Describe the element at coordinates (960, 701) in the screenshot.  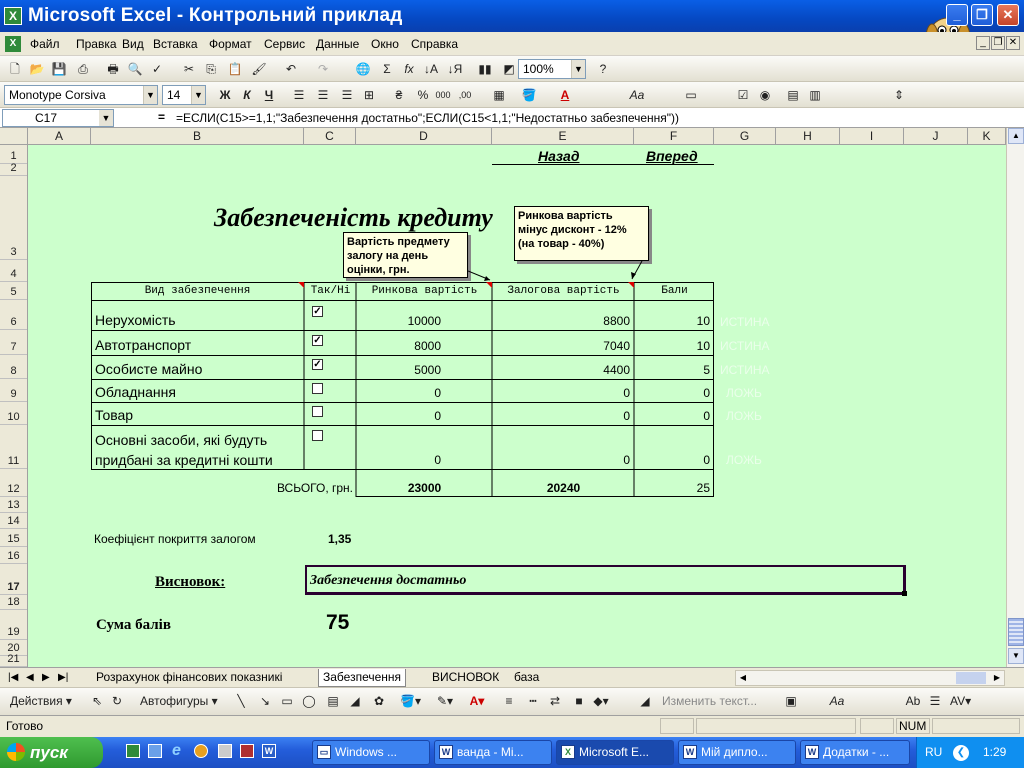
I see `spacing-icon: AV▾` at that location.